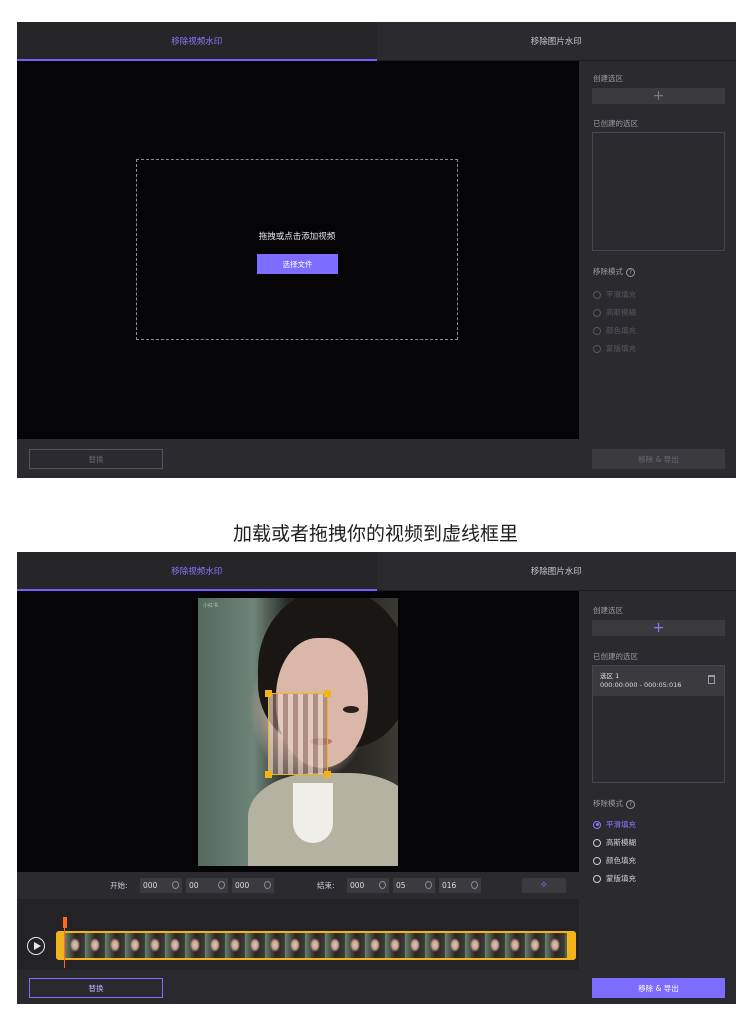 This screenshot has width=751, height=1024. Describe the element at coordinates (64, 948) in the screenshot. I see `playhead-line` at that location.